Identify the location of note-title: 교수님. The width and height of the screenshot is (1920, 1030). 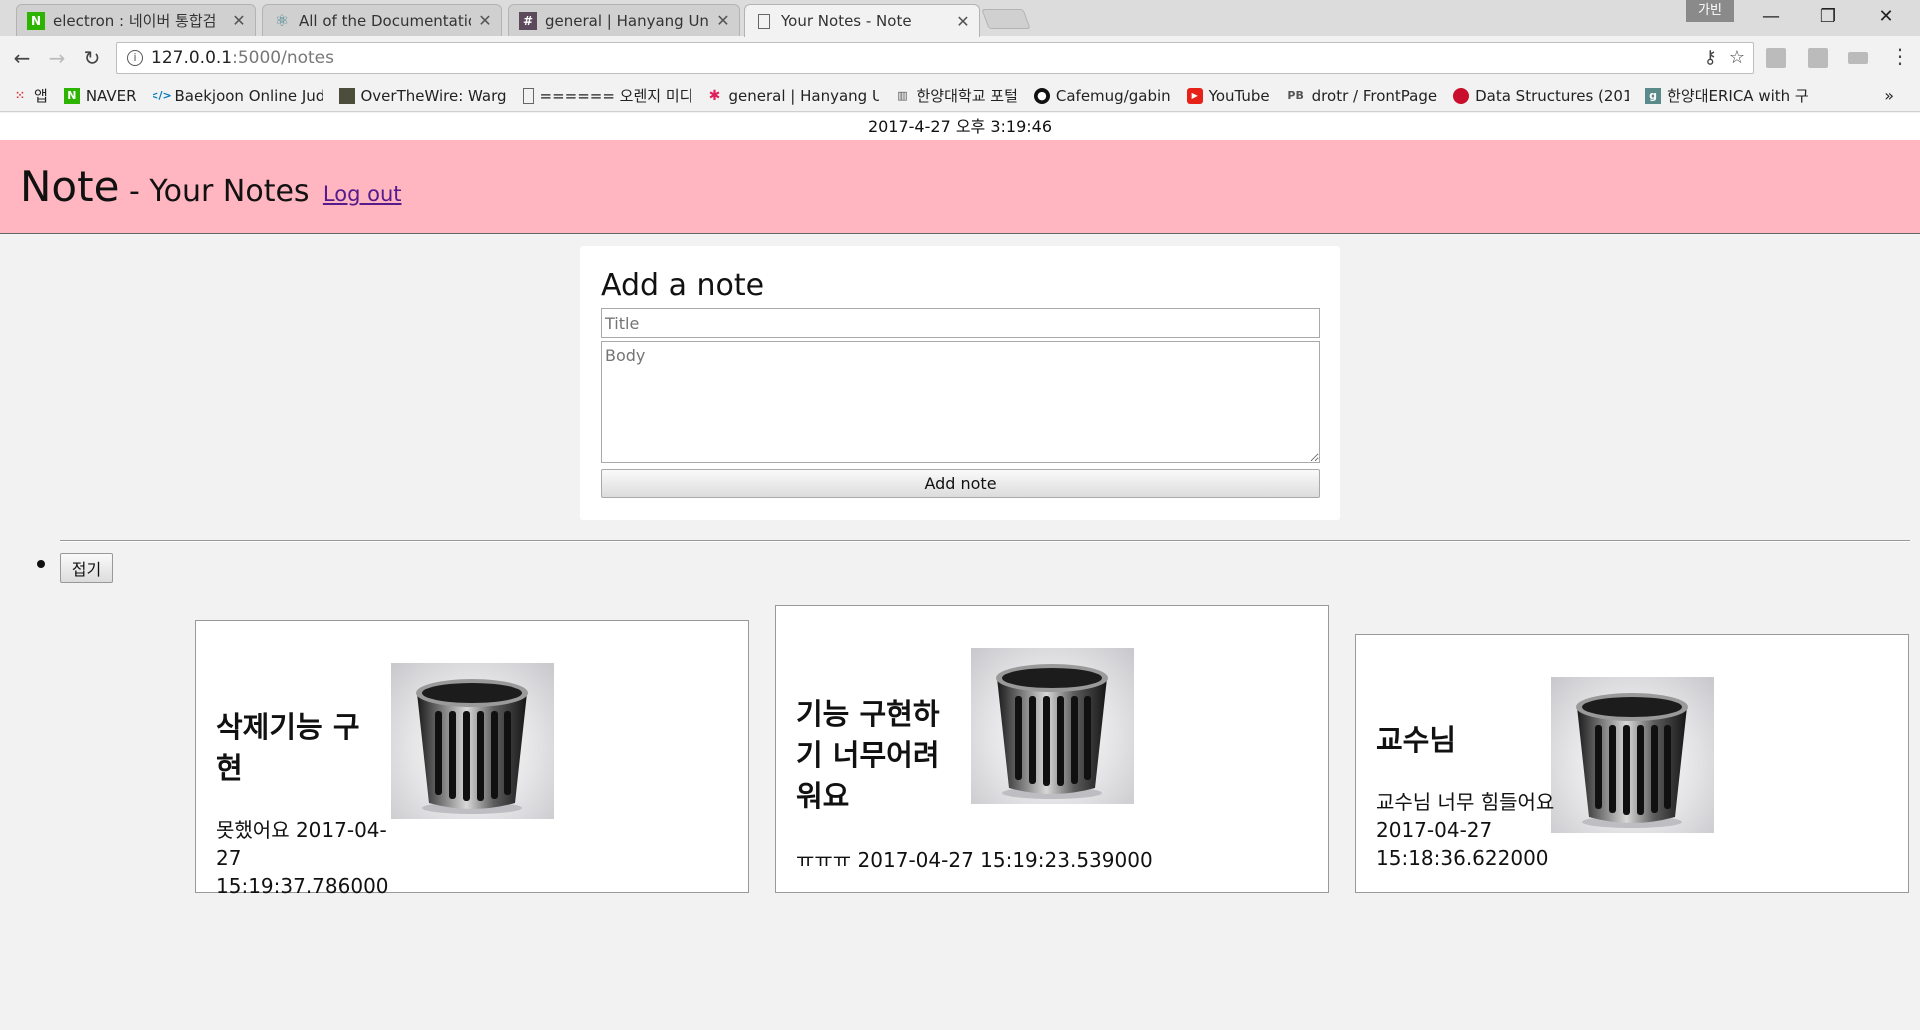
(1416, 740).